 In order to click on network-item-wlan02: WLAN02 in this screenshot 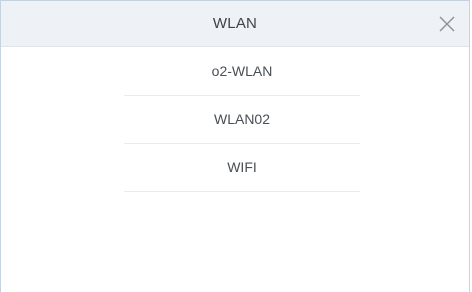, I will do `click(242, 120)`.